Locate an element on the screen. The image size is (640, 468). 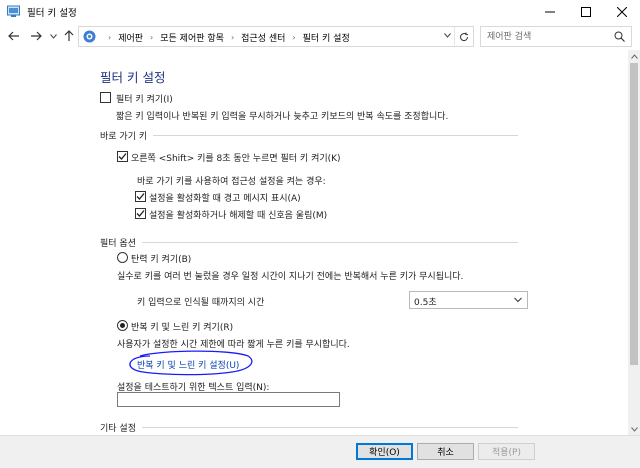
forward-button is located at coordinates (36, 36).